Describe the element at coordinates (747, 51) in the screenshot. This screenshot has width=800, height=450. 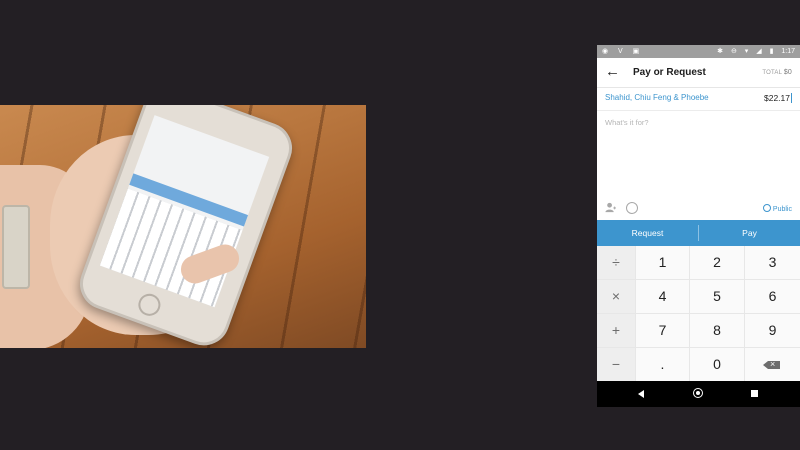
I see `status-right-icons: ✱ ⊖ ▾ ◢ ▮` at that location.